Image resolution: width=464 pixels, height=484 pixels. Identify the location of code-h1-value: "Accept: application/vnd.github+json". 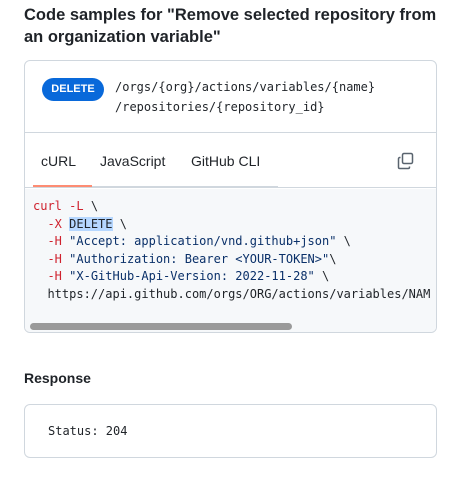
(203, 241).